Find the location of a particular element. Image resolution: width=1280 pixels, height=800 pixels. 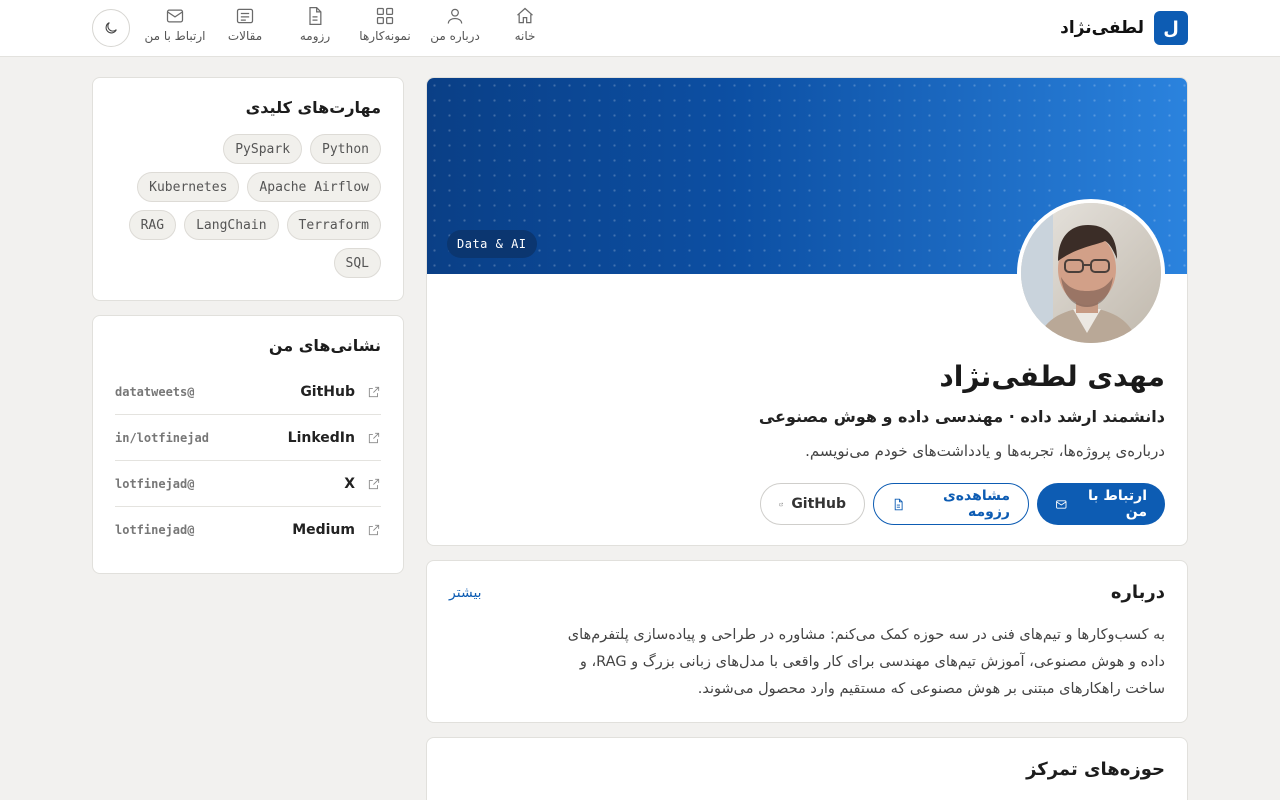

link-name: X is located at coordinates (349, 483).